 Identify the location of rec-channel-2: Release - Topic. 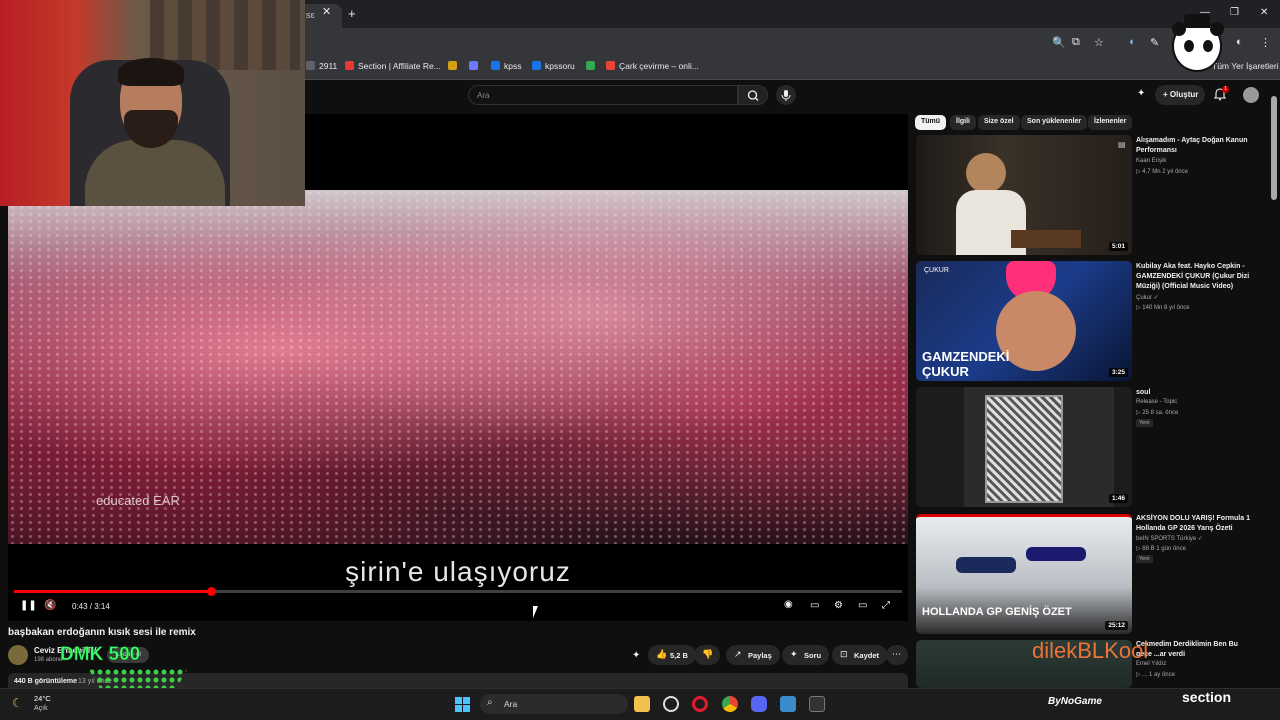
(1156, 402).